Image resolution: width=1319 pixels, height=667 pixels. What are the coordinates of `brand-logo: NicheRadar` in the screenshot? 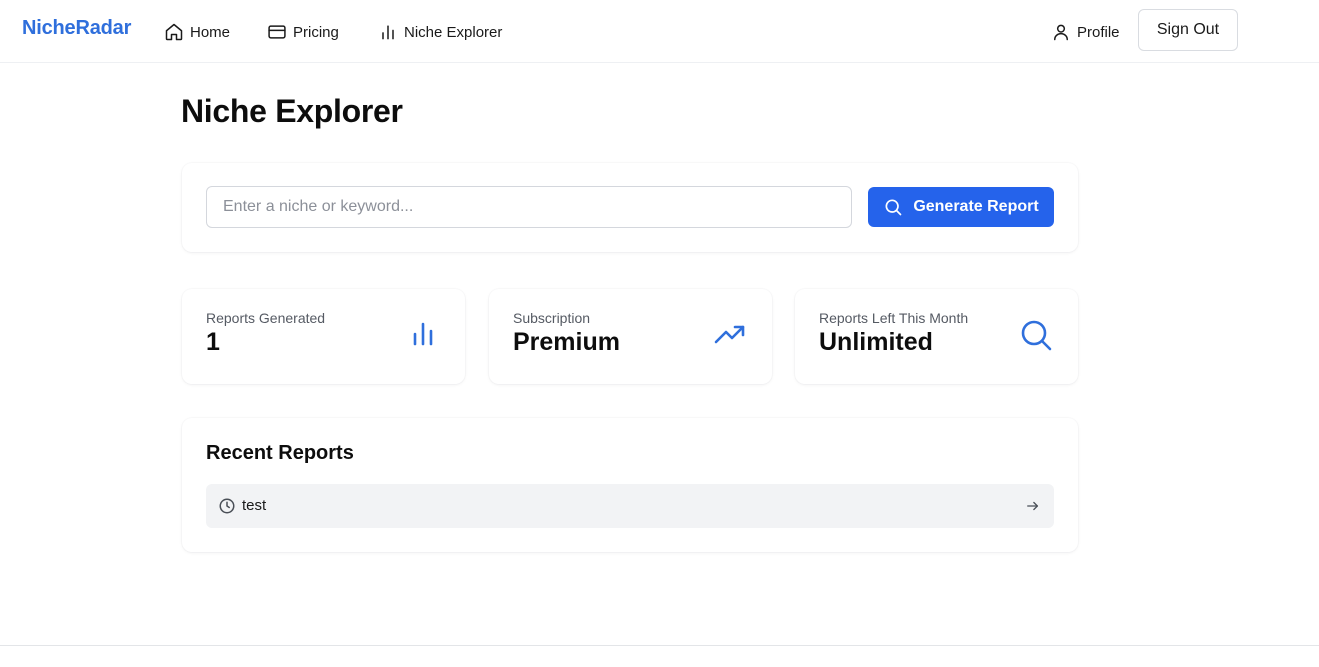 It's located at (76, 28).